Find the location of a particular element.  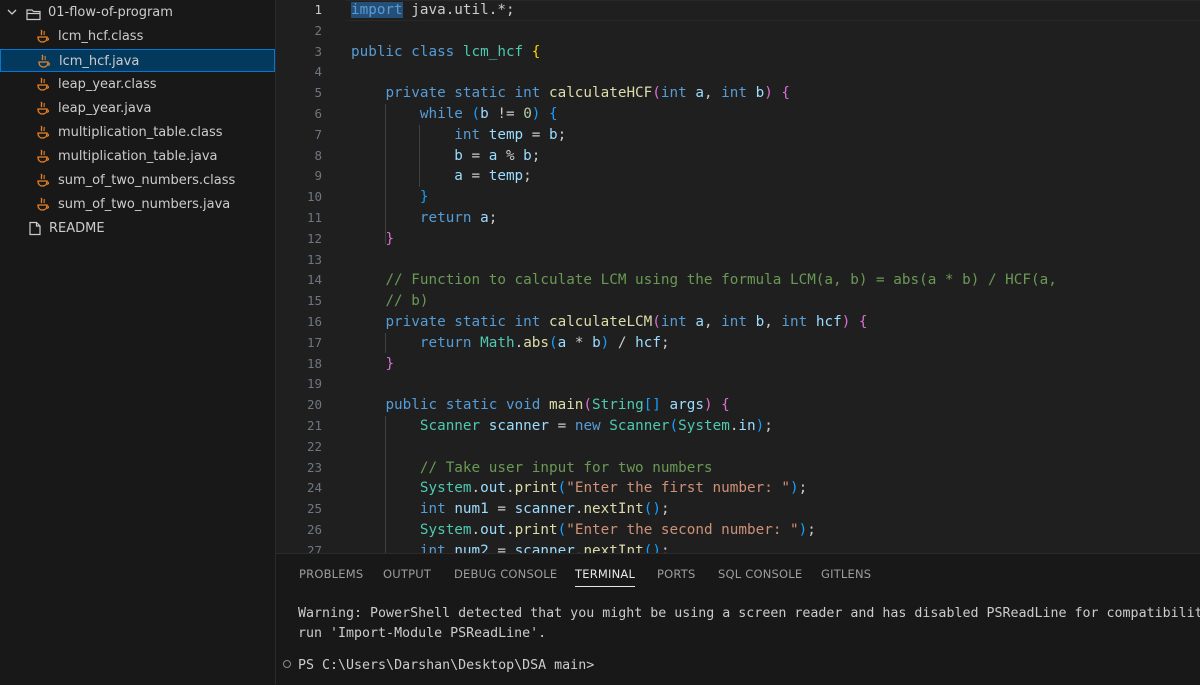

code-token: } is located at coordinates (424, 197).